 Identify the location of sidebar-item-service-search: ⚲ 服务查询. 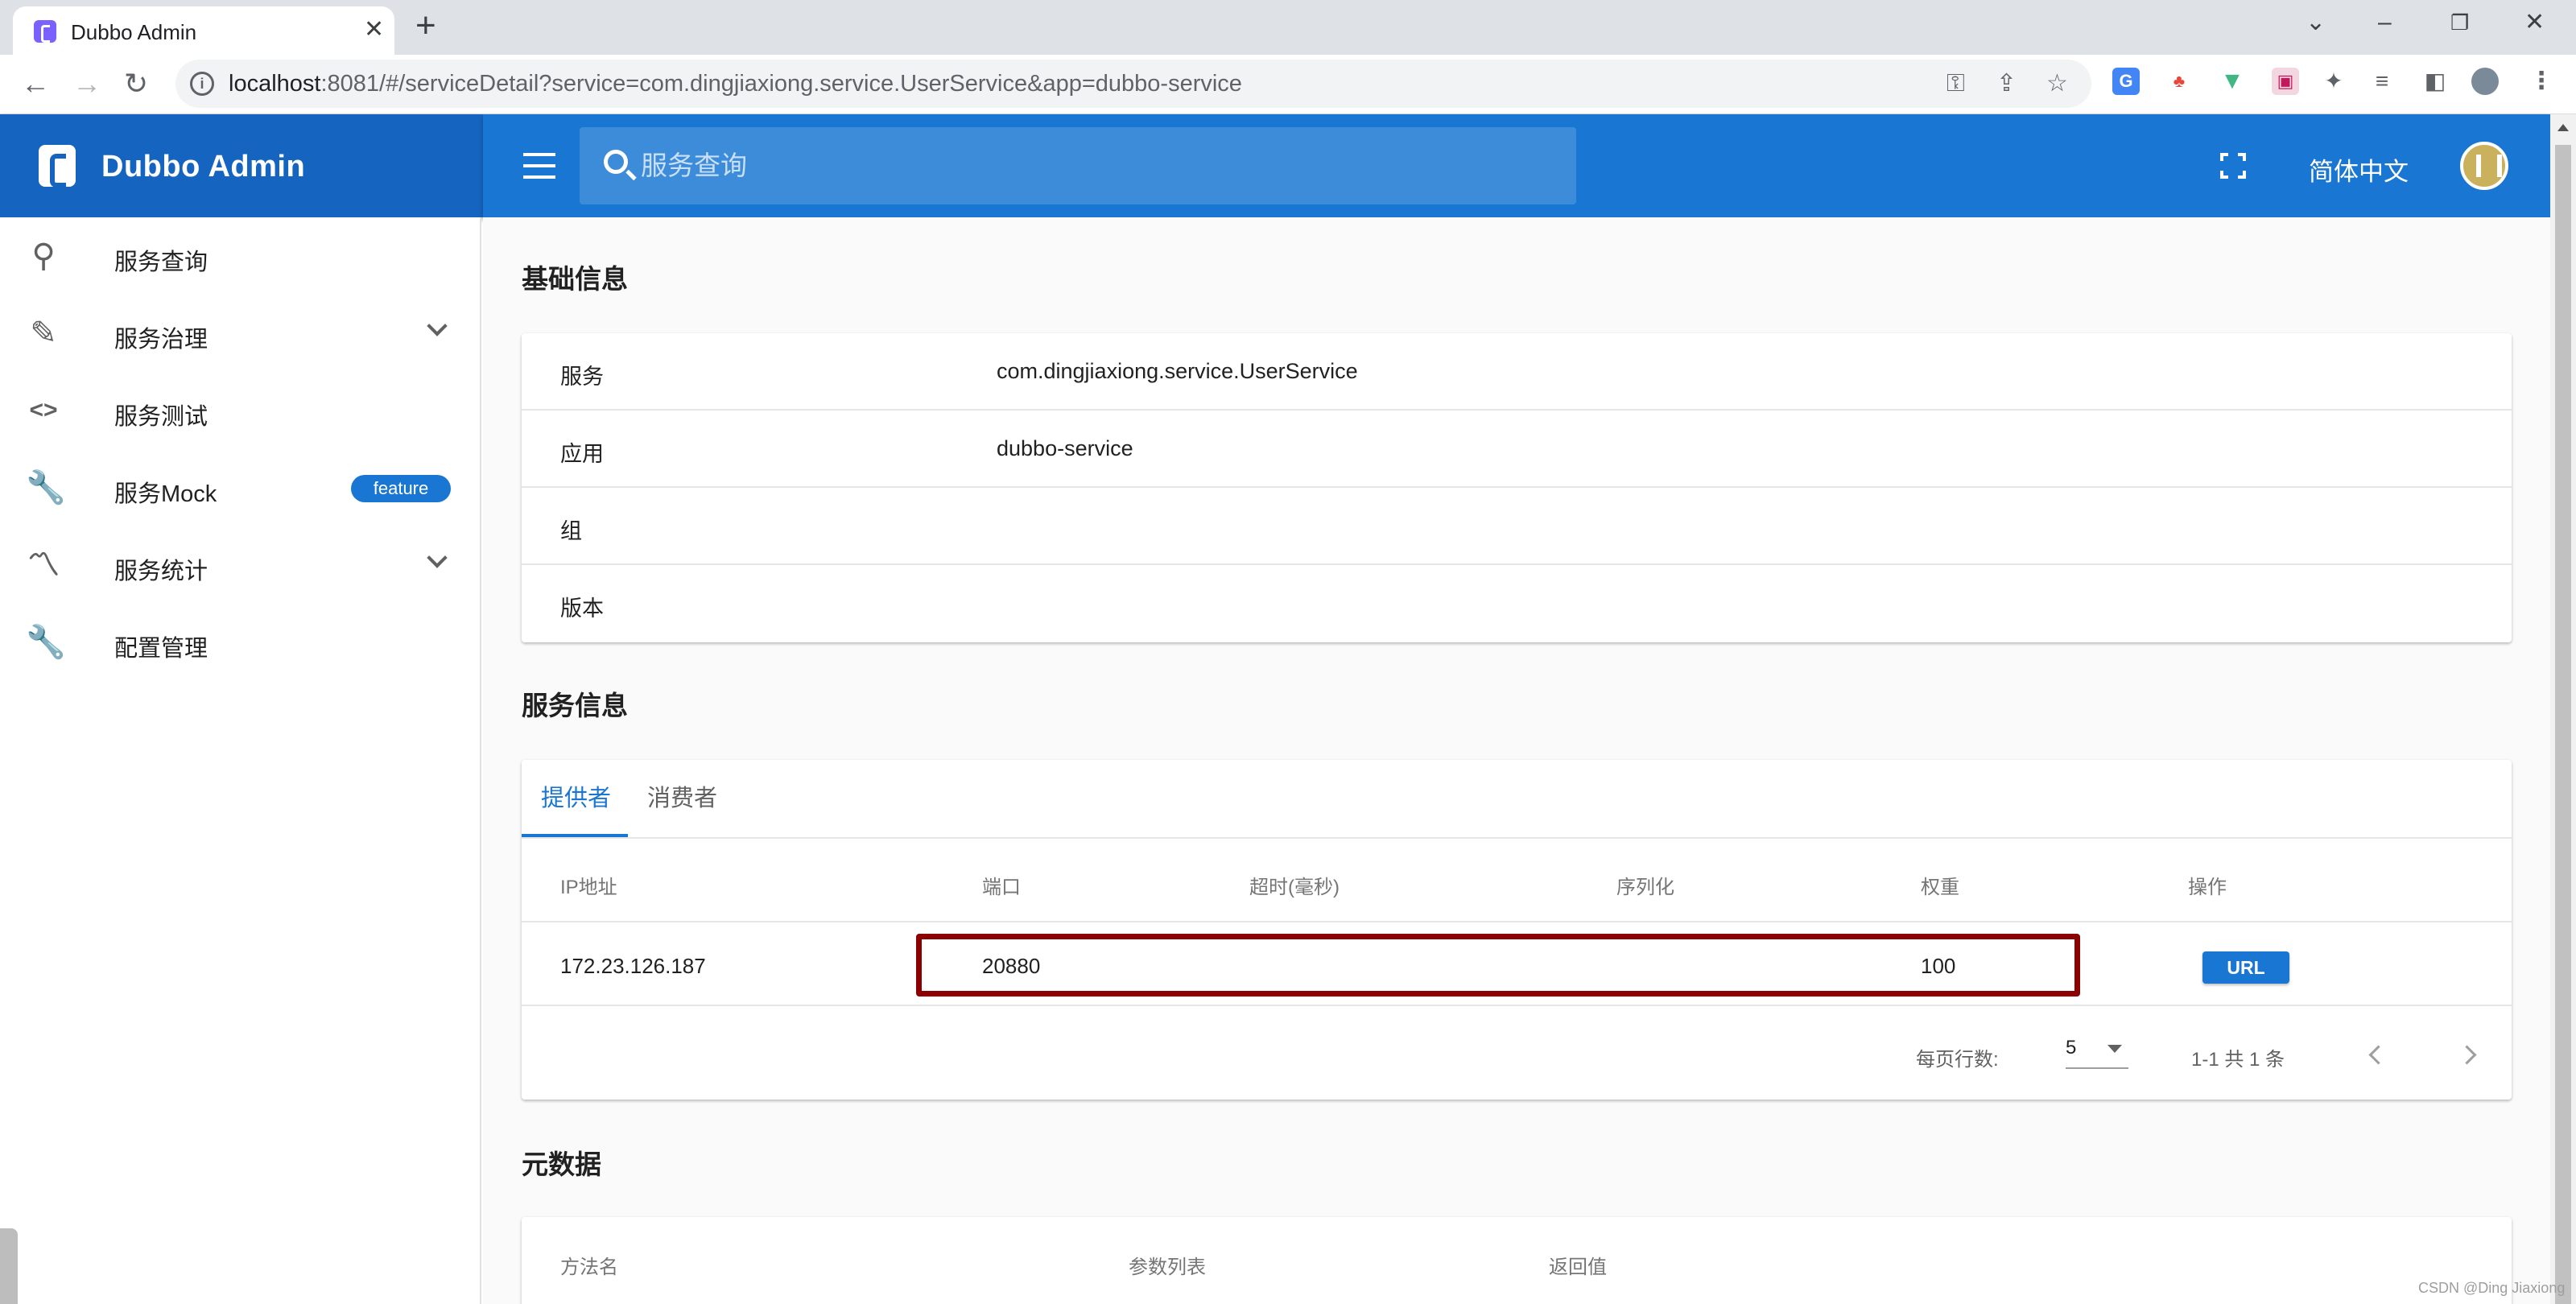
(240, 256).